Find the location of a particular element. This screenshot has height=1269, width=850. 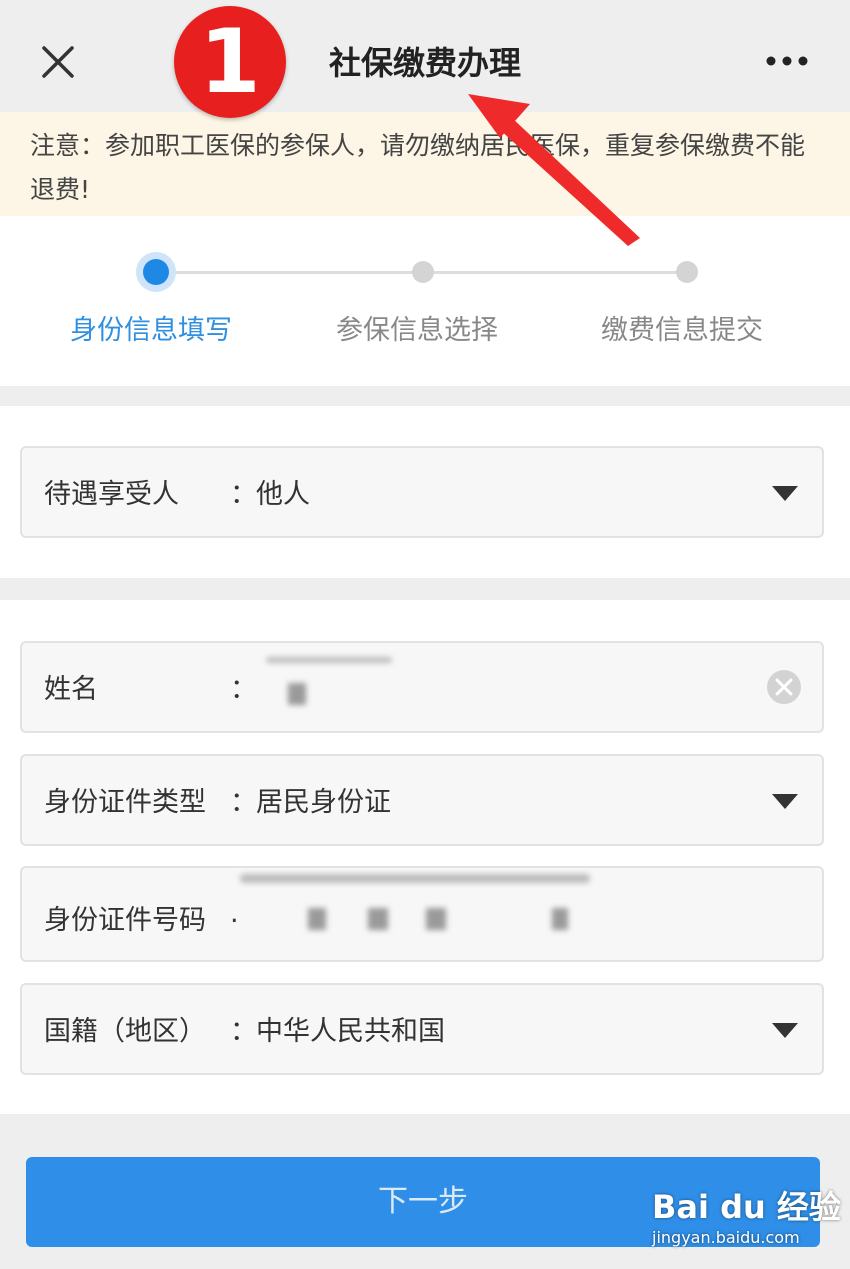

more-icon is located at coordinates (787, 61).